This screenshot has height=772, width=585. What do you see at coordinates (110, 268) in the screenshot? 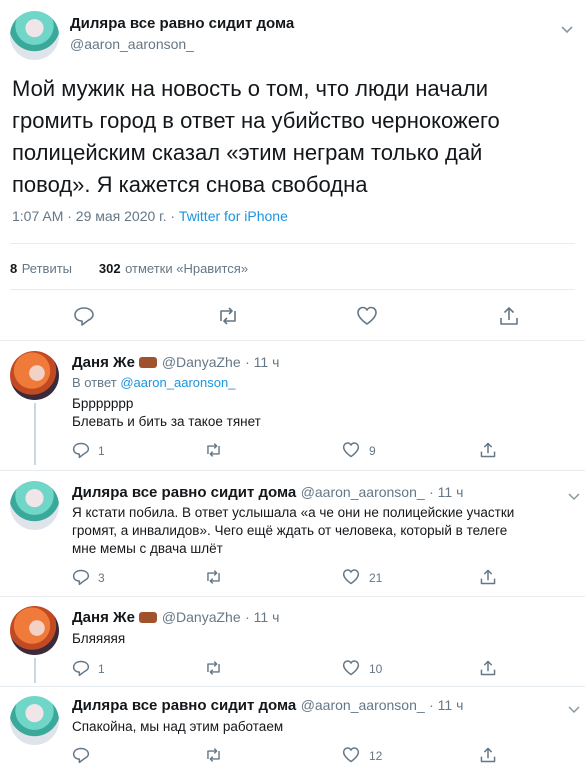
I see `likes-count: 302` at bounding box center [110, 268].